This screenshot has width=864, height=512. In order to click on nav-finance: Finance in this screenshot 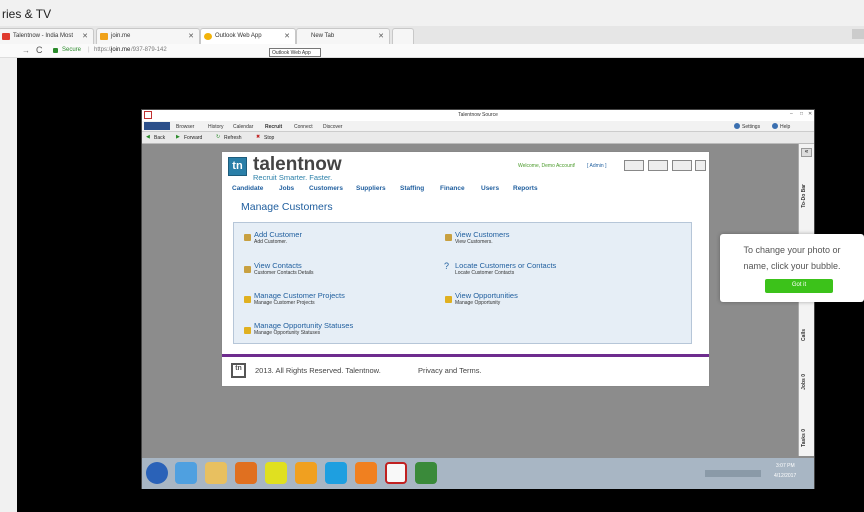, I will do `click(452, 188)`.